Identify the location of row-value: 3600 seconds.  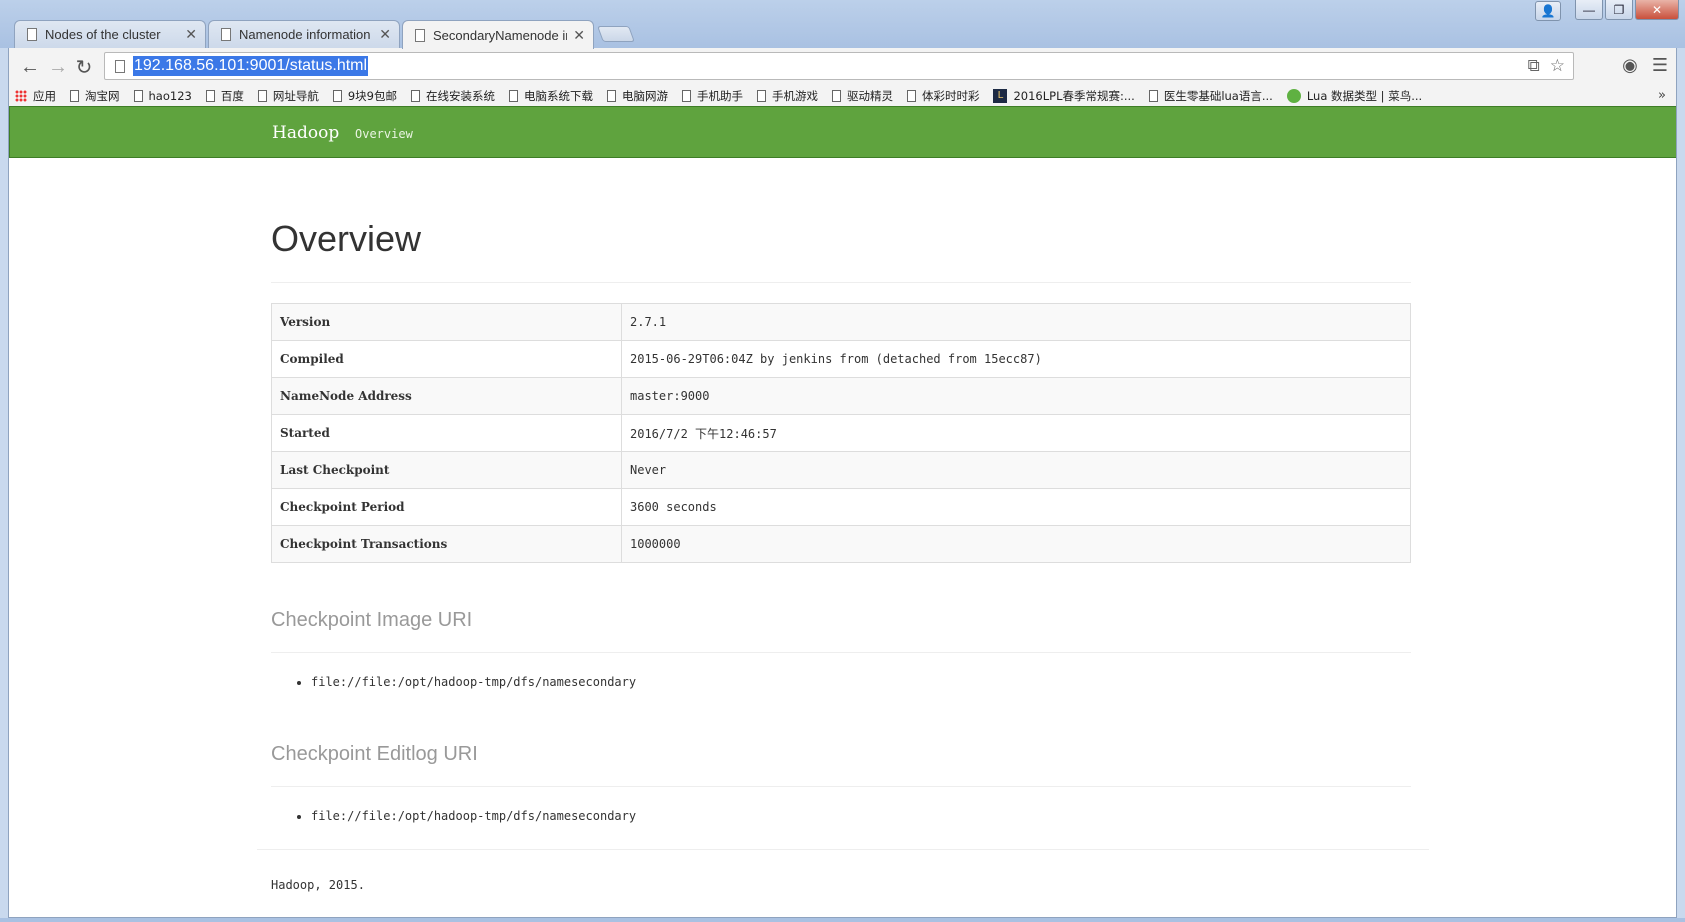
(1016, 507).